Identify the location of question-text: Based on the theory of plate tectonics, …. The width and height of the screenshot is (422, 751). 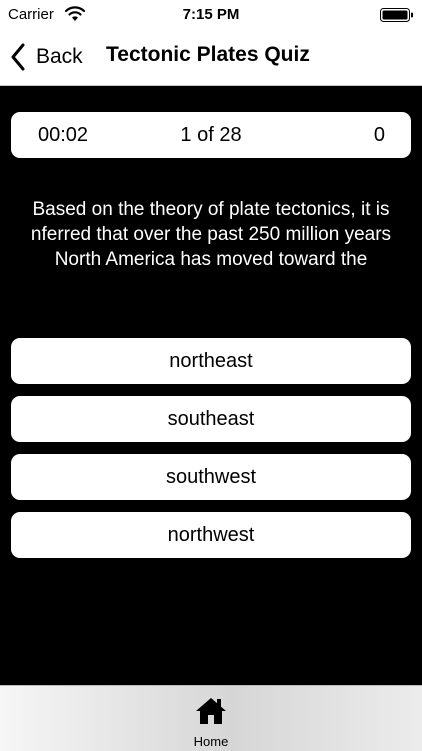
(211, 234).